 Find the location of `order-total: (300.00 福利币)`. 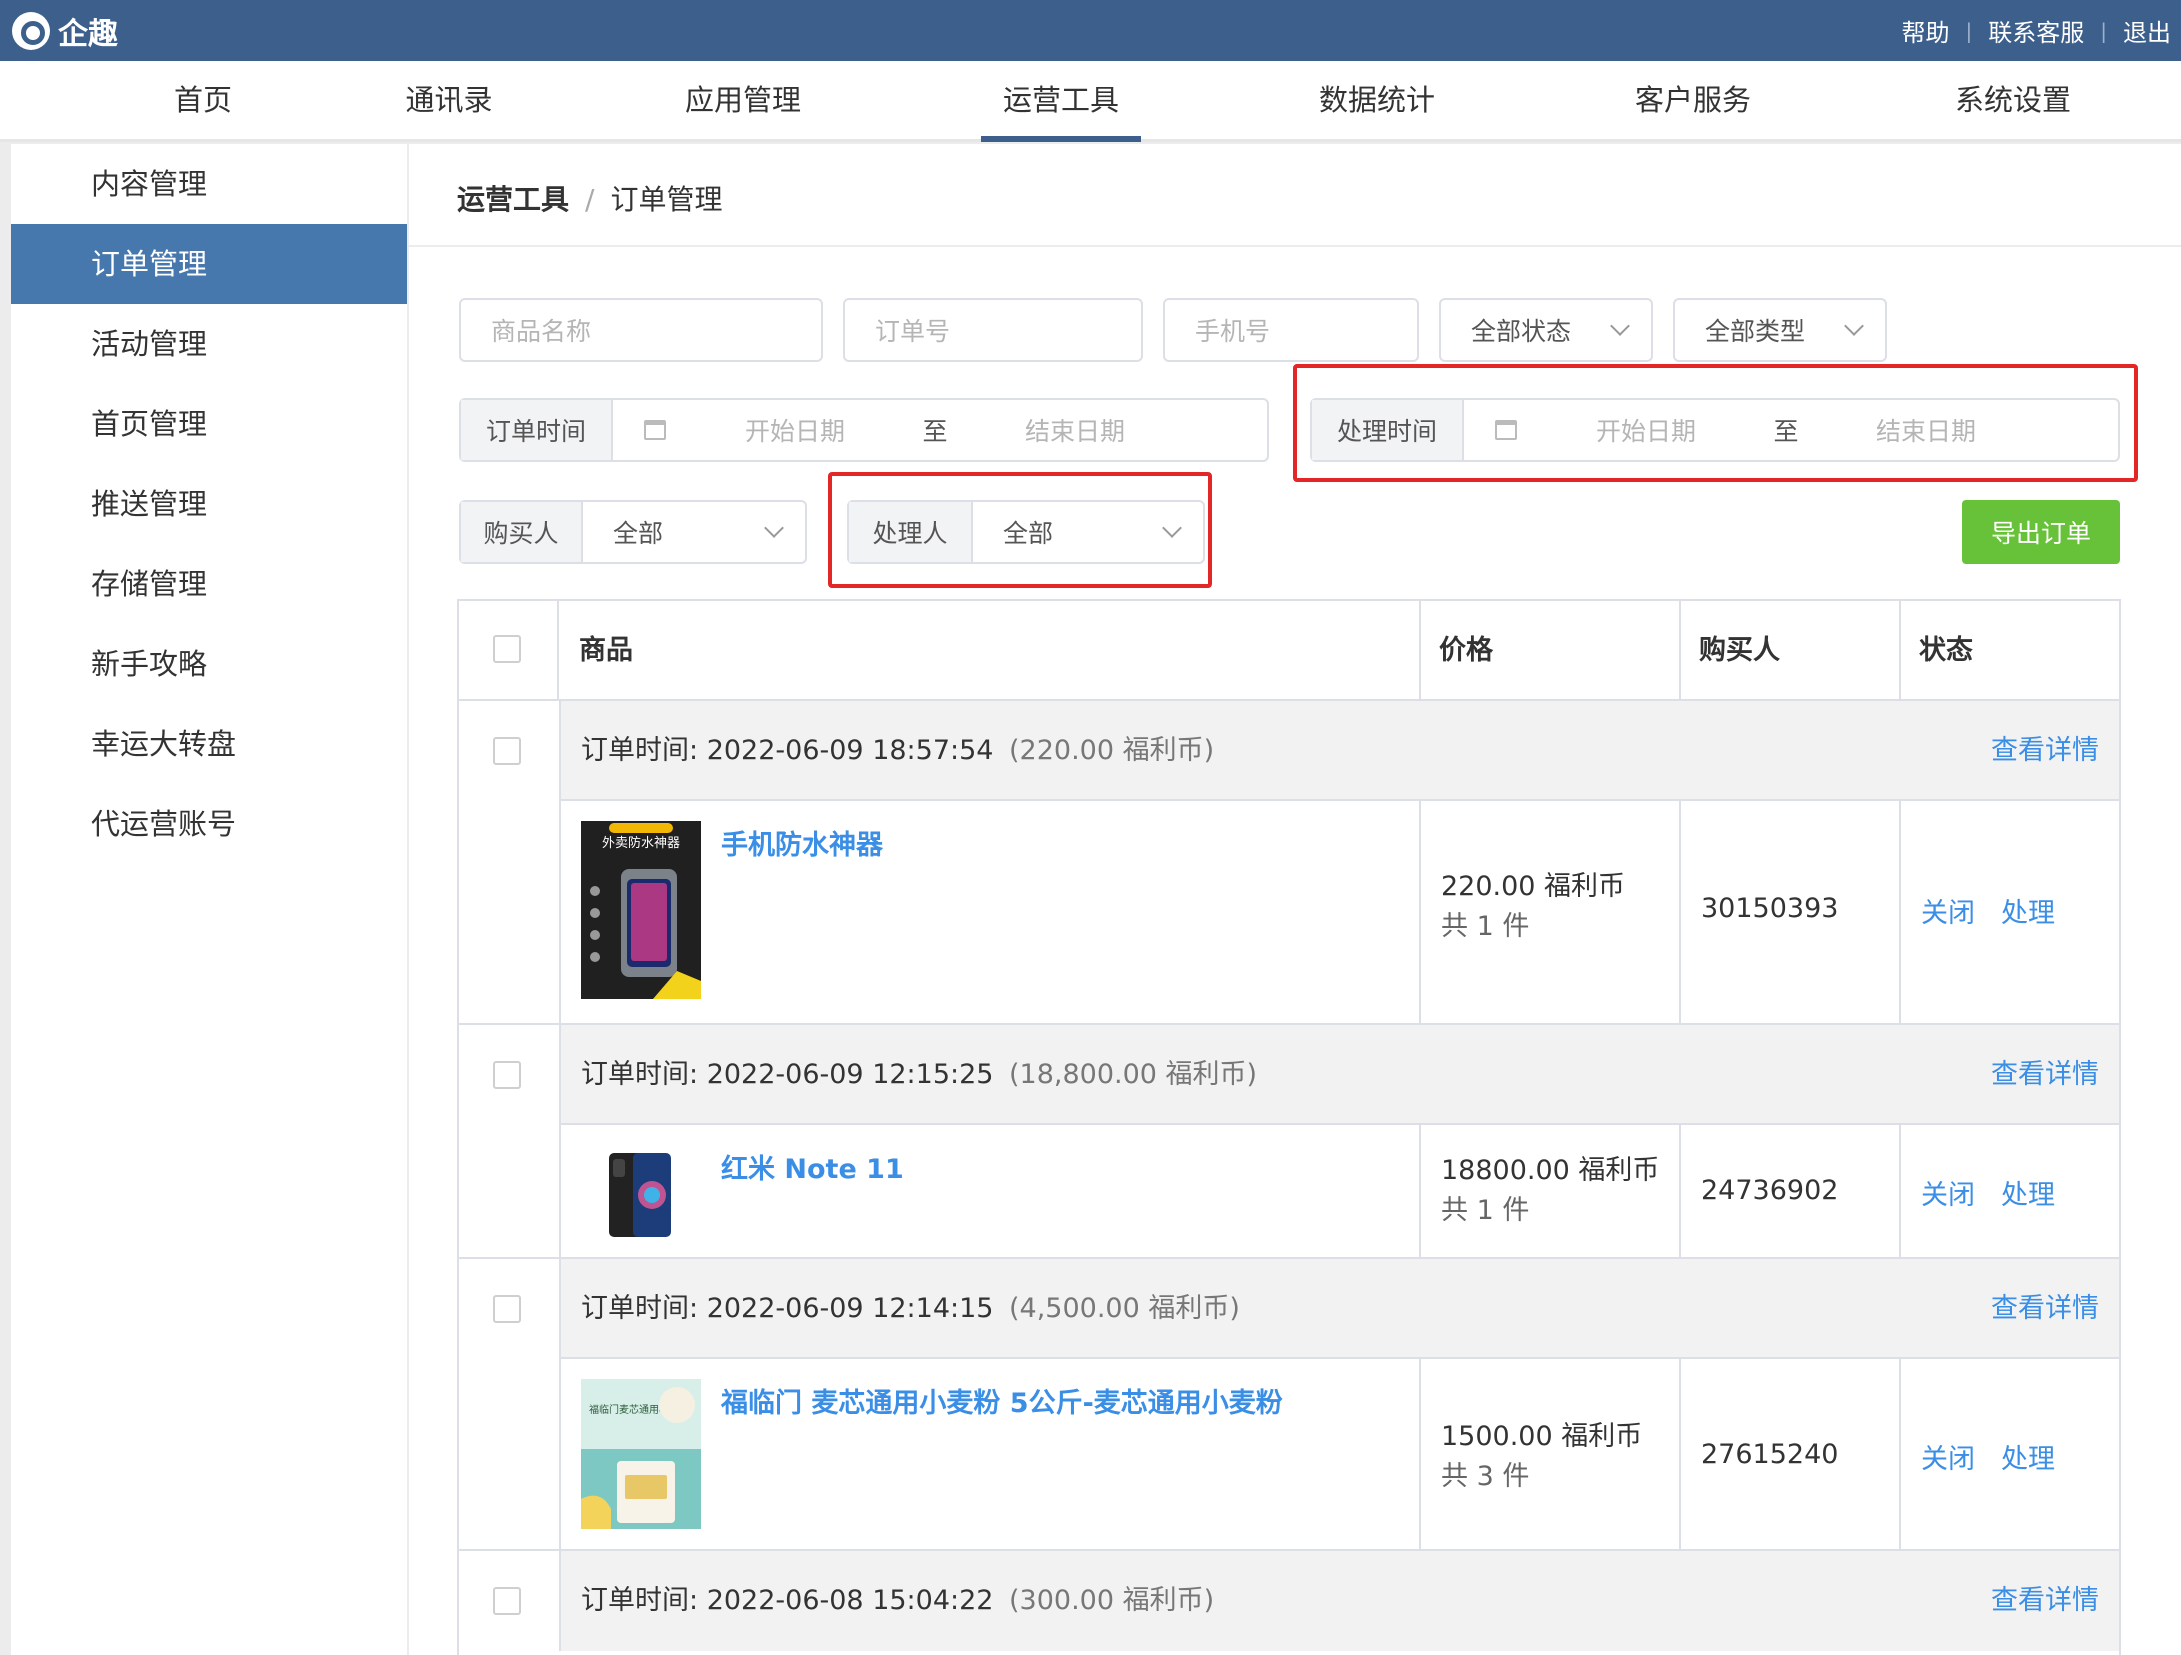

order-total: (300.00 福利币) is located at coordinates (1112, 1600).